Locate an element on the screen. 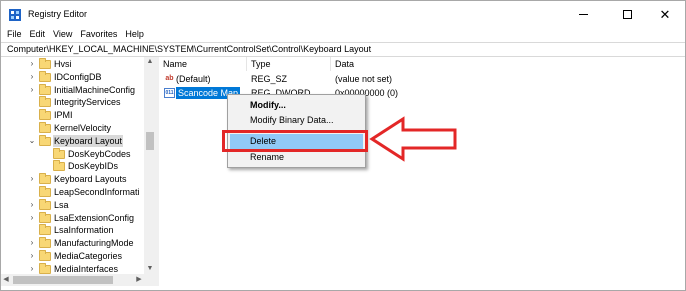 This screenshot has width=686, height=291. menu-edit: Edit is located at coordinates (38, 34).